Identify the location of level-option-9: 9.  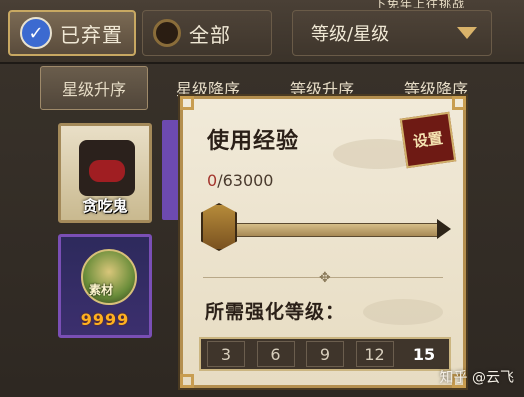
(325, 354).